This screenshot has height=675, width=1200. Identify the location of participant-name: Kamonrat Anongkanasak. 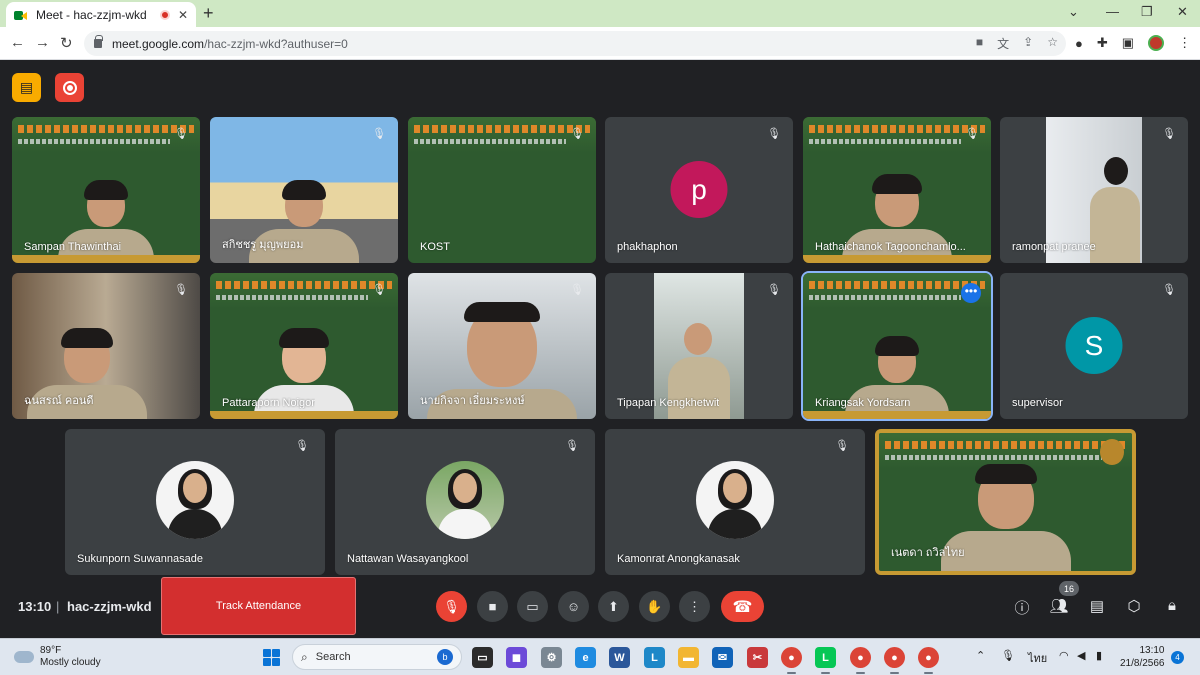
(678, 559).